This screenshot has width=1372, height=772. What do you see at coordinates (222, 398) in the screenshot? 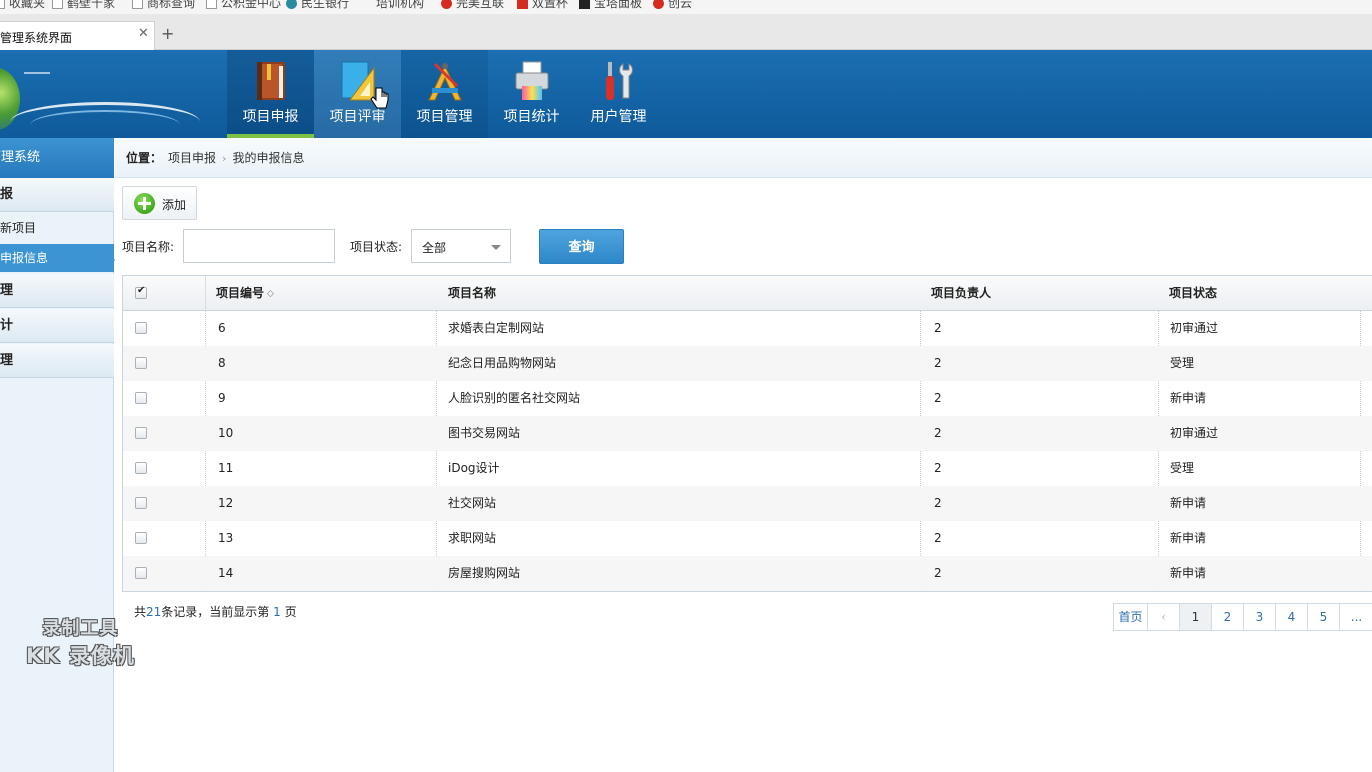
I see `cell-id: 9` at bounding box center [222, 398].